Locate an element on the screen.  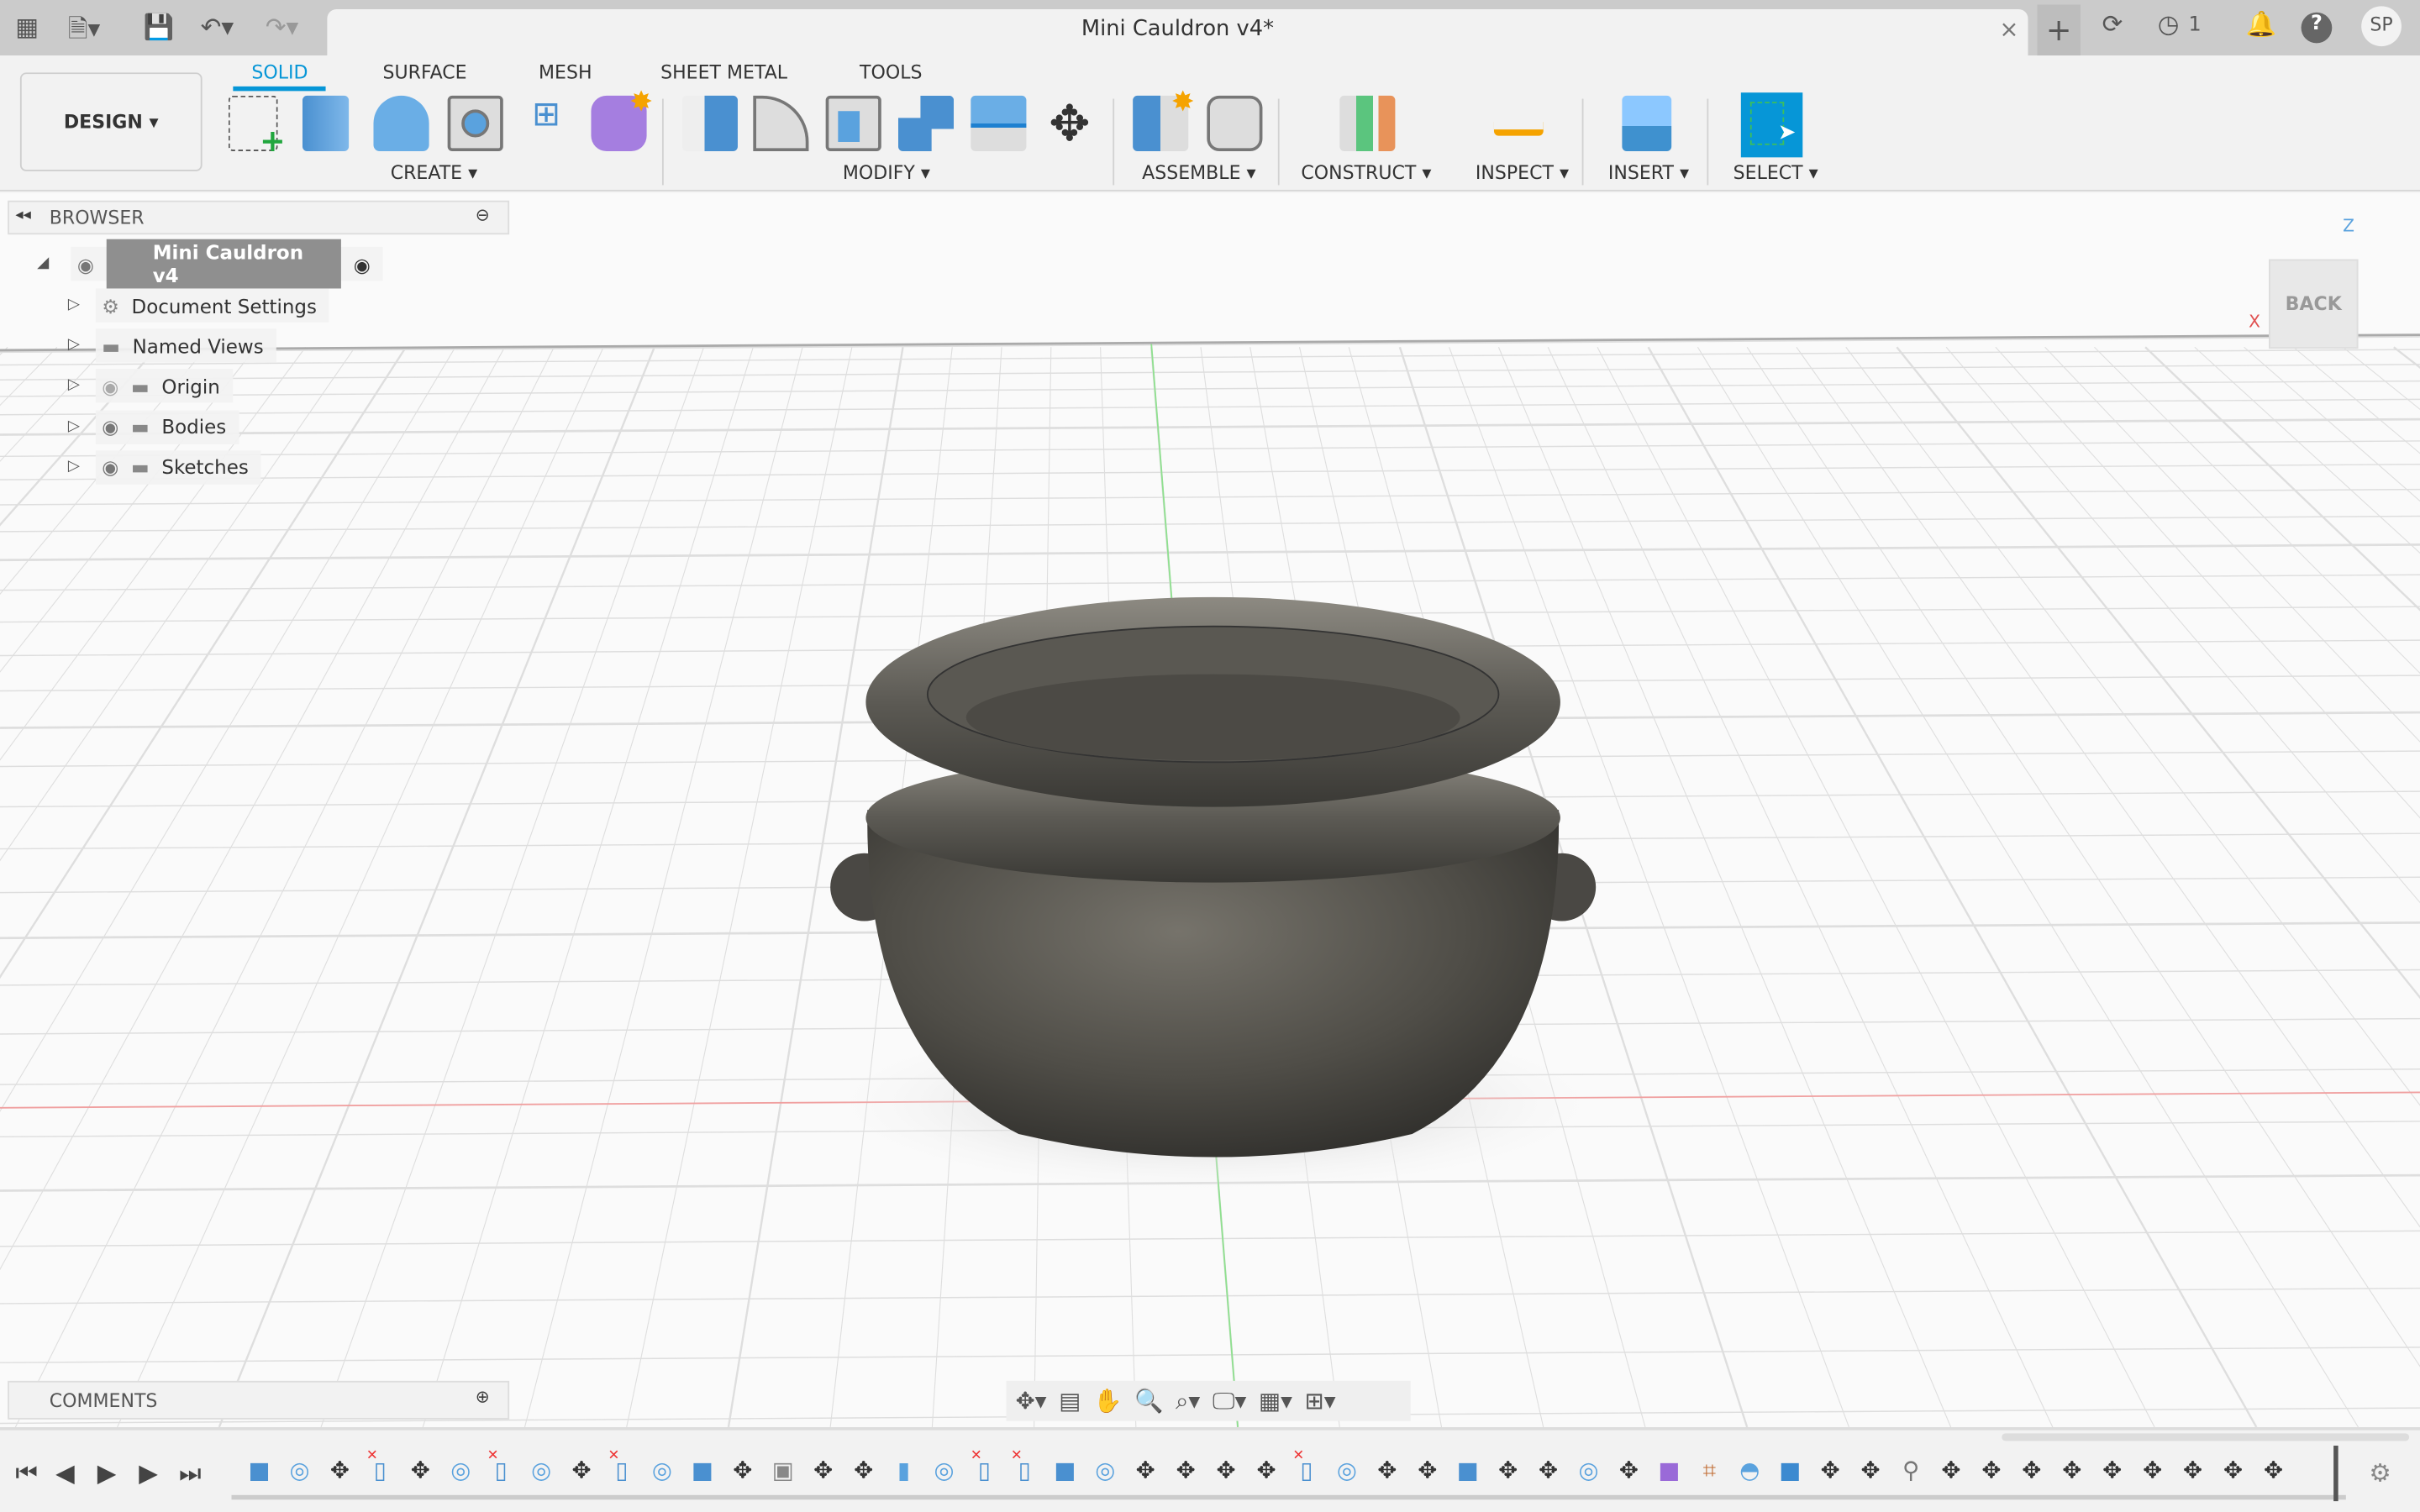
tab-solid: SOLID is located at coordinates (279, 72).